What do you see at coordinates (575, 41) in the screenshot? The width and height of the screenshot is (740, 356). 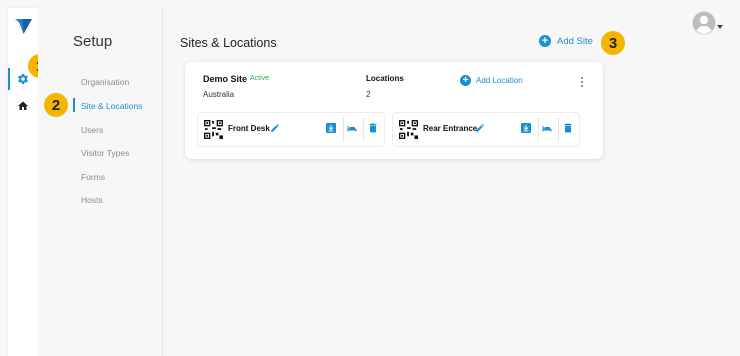 I see `add-site-label: Add Site` at bounding box center [575, 41].